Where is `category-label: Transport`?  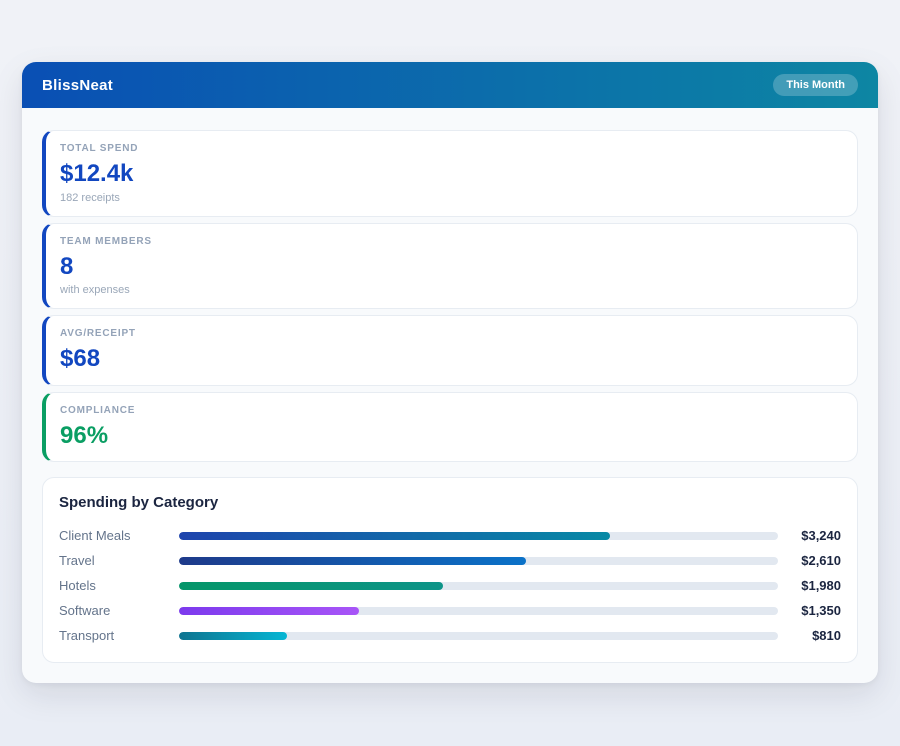
category-label: Transport is located at coordinates (87, 636).